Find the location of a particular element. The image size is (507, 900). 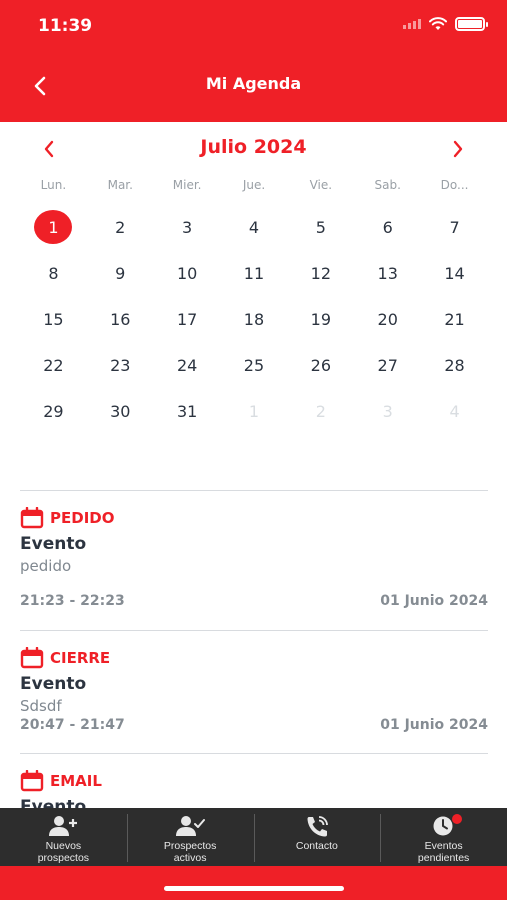

home-indicator is located at coordinates (254, 888).